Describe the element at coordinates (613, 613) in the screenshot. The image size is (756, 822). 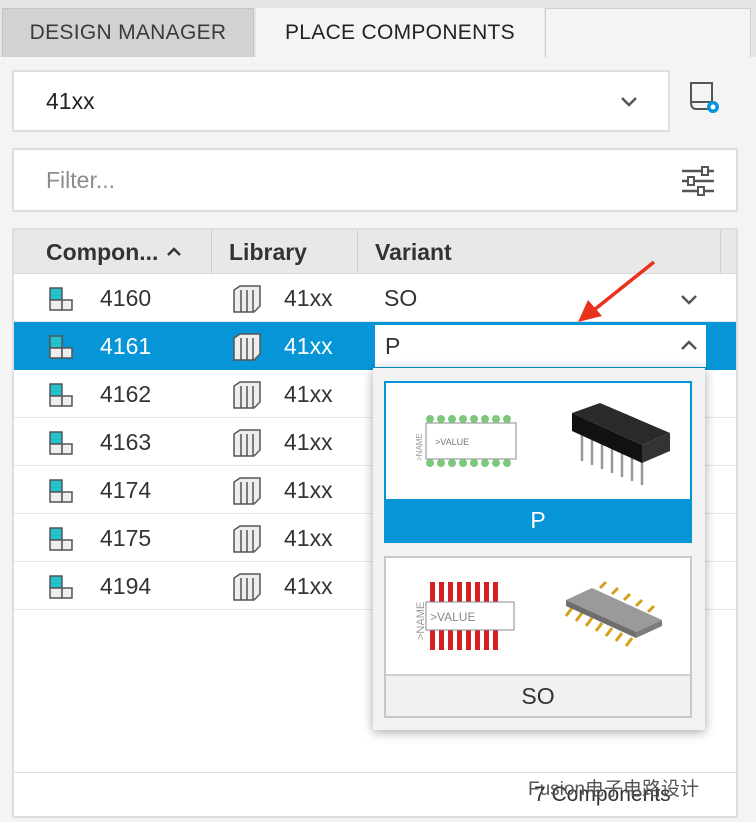
I see `soic-package-image` at that location.